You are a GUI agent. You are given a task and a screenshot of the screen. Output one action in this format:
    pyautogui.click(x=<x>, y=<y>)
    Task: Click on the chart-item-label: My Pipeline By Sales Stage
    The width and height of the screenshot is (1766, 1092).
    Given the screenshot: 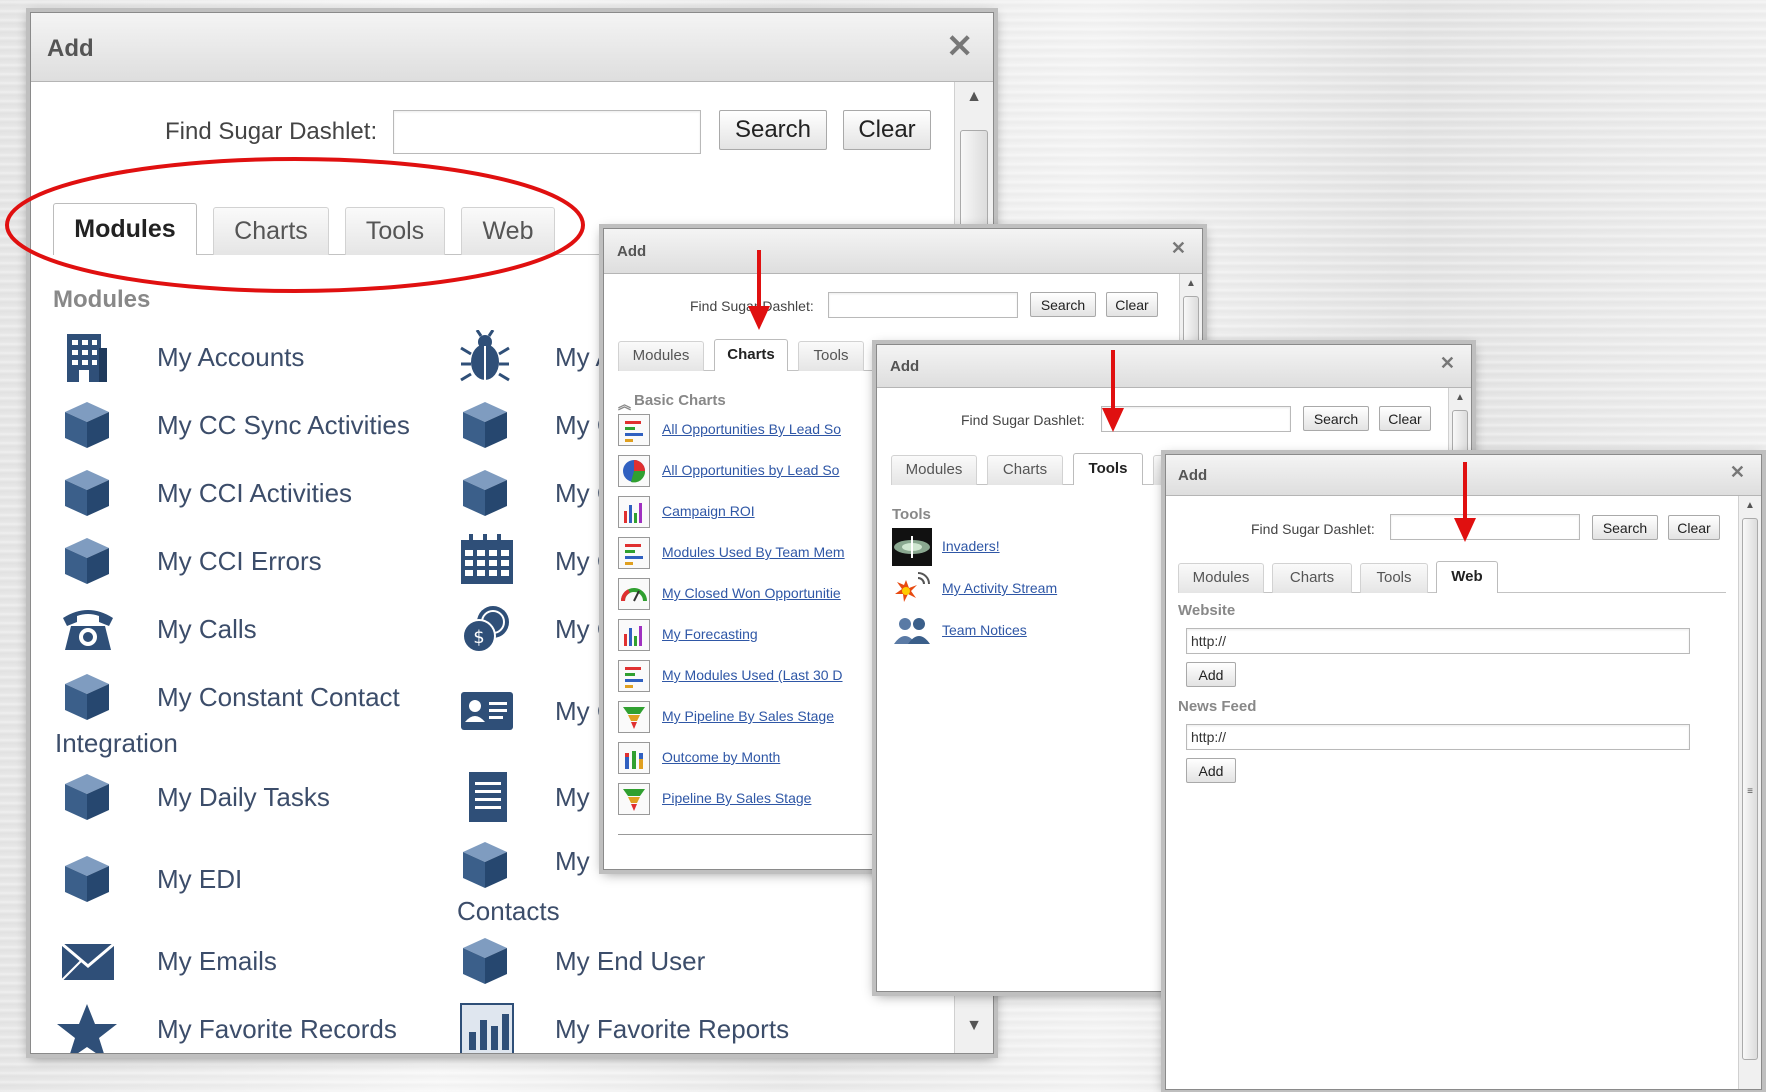 What is the action you would take?
    pyautogui.click(x=748, y=716)
    